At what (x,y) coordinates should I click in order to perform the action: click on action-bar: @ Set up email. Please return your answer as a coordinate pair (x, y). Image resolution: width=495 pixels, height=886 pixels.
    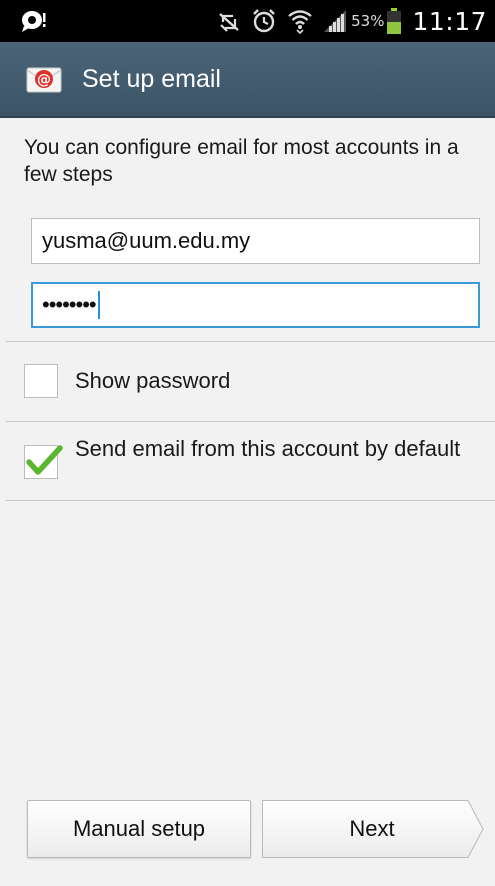
    Looking at the image, I should click on (247, 80).